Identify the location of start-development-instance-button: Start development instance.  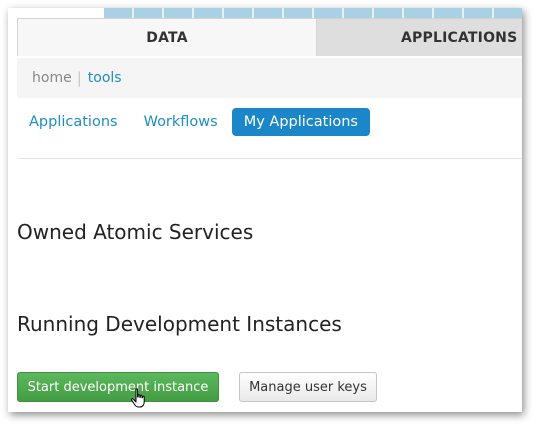
(118, 387).